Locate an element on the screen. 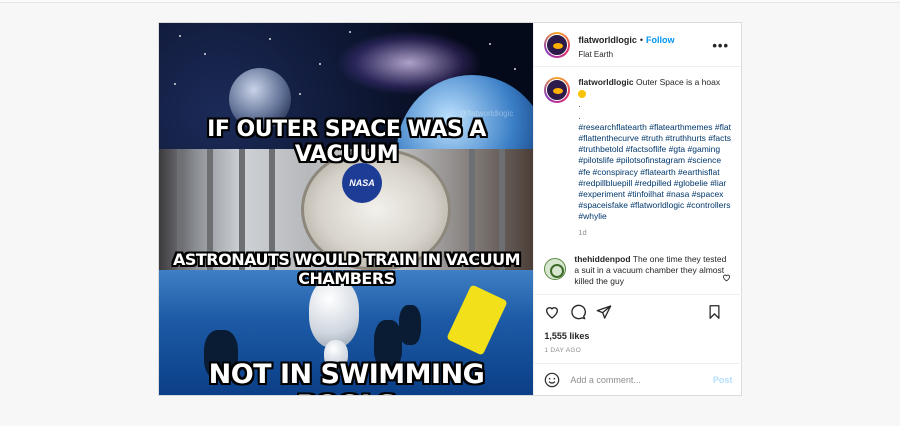 This screenshot has width=900, height=426. comment-bubble-icon is located at coordinates (578, 312).